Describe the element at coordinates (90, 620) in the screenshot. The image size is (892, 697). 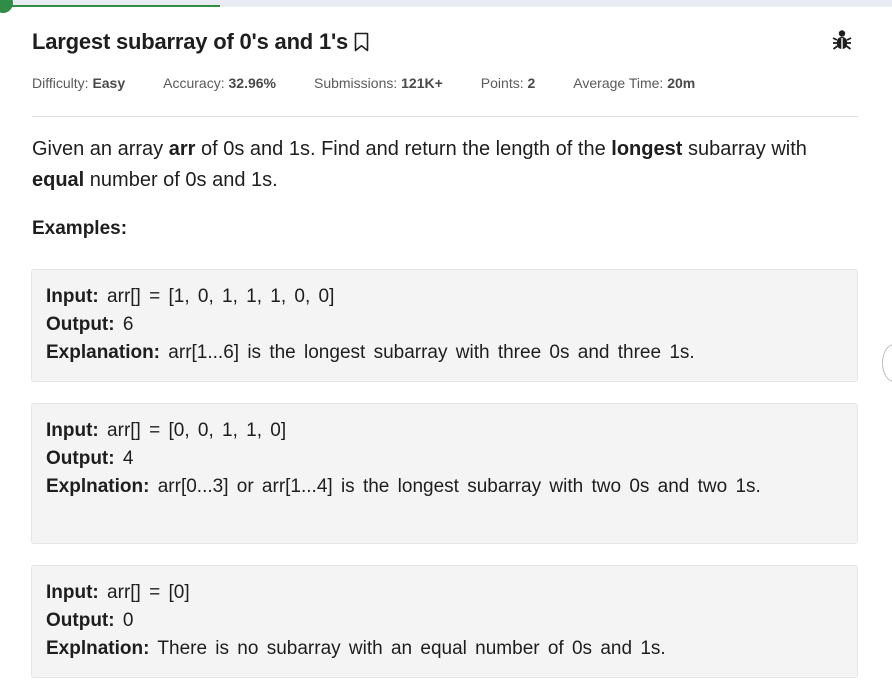
I see `example-output: Output: 0` at that location.